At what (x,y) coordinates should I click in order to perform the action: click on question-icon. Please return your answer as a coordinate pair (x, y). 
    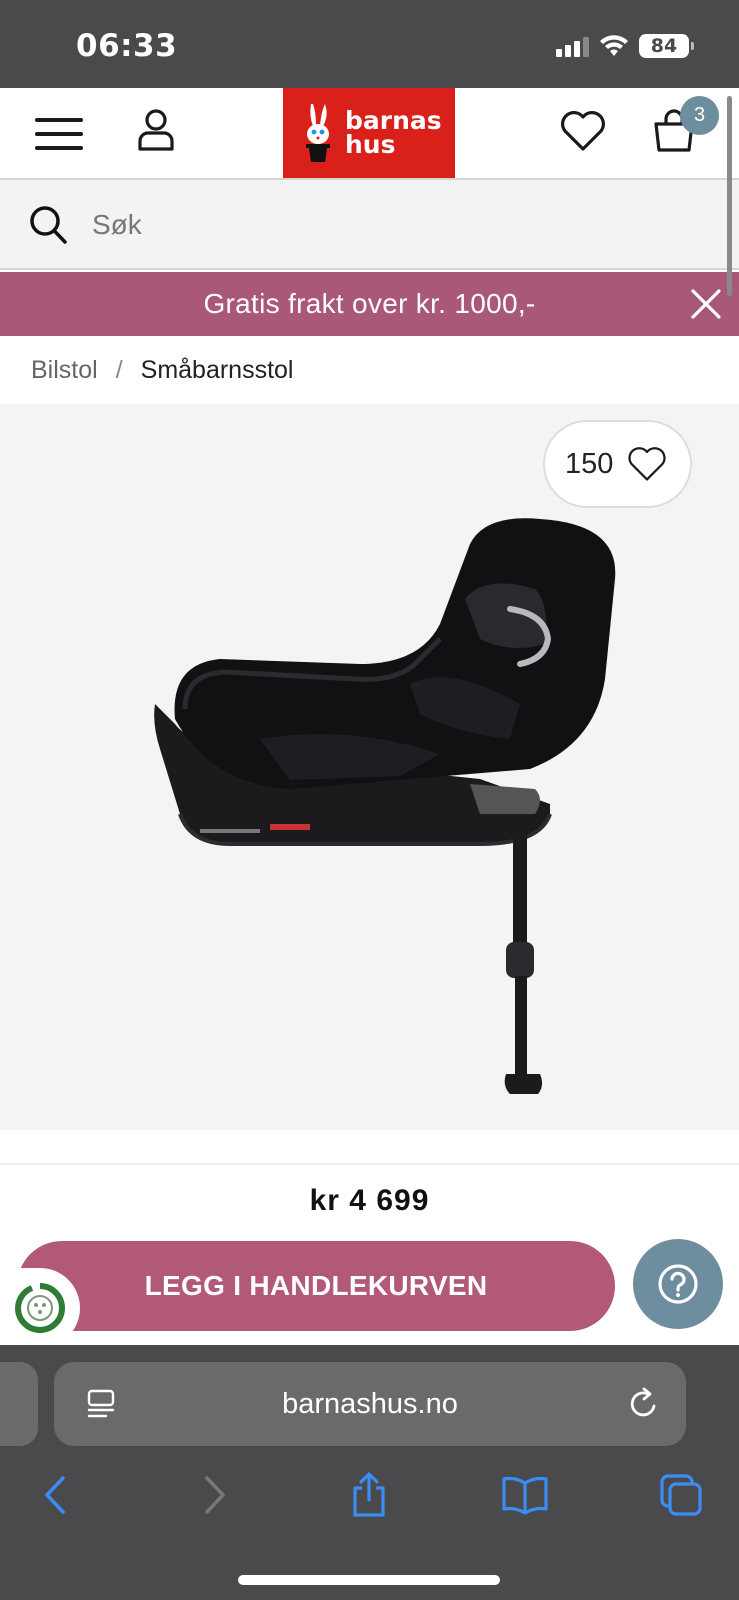
    Looking at the image, I should click on (678, 1284).